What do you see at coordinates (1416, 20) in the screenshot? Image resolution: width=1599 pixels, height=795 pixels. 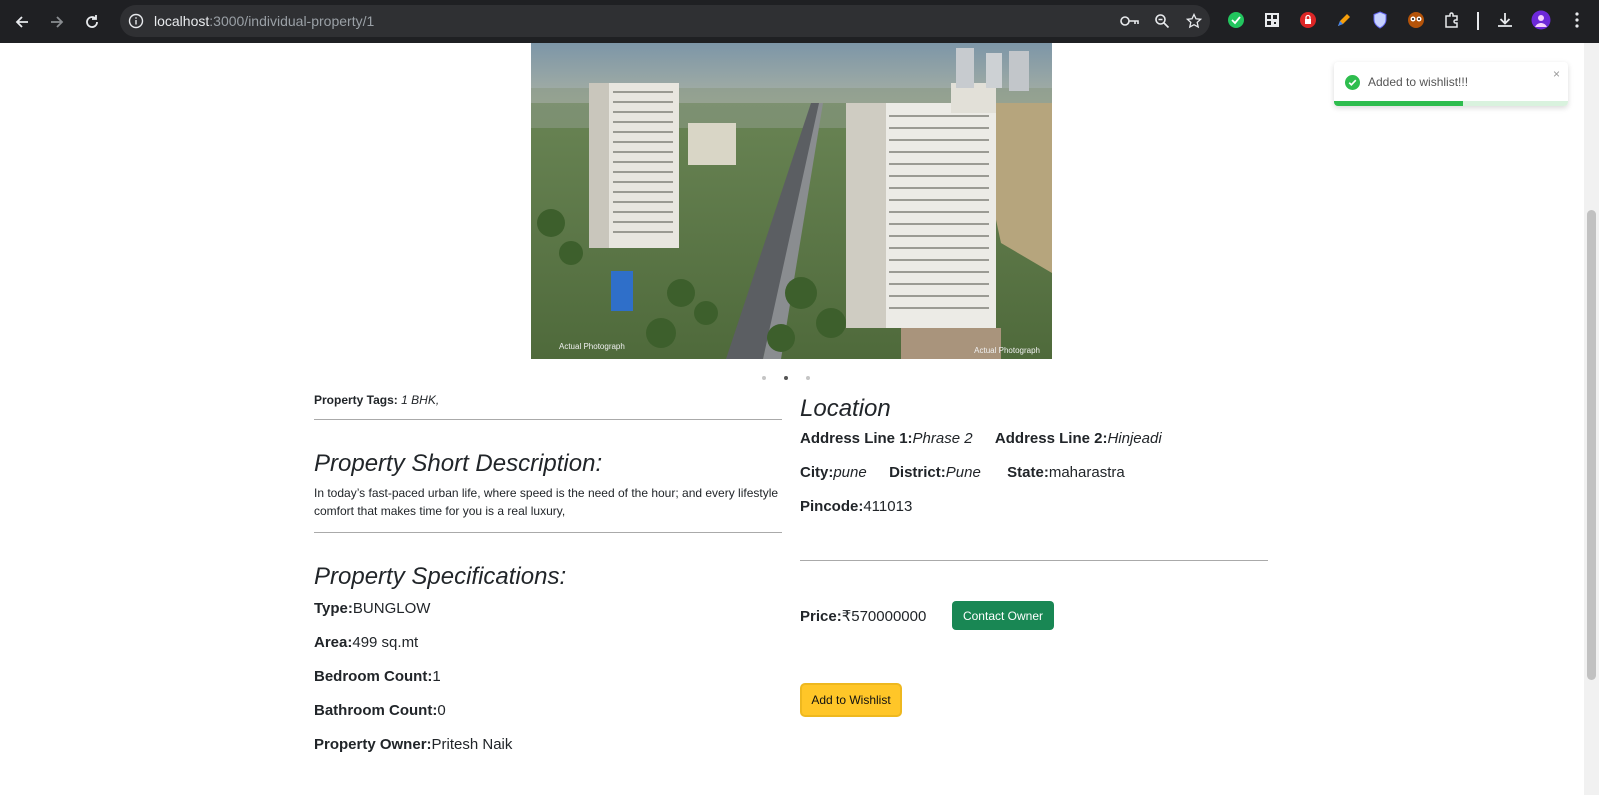 I see `extension-owl-icon` at bounding box center [1416, 20].